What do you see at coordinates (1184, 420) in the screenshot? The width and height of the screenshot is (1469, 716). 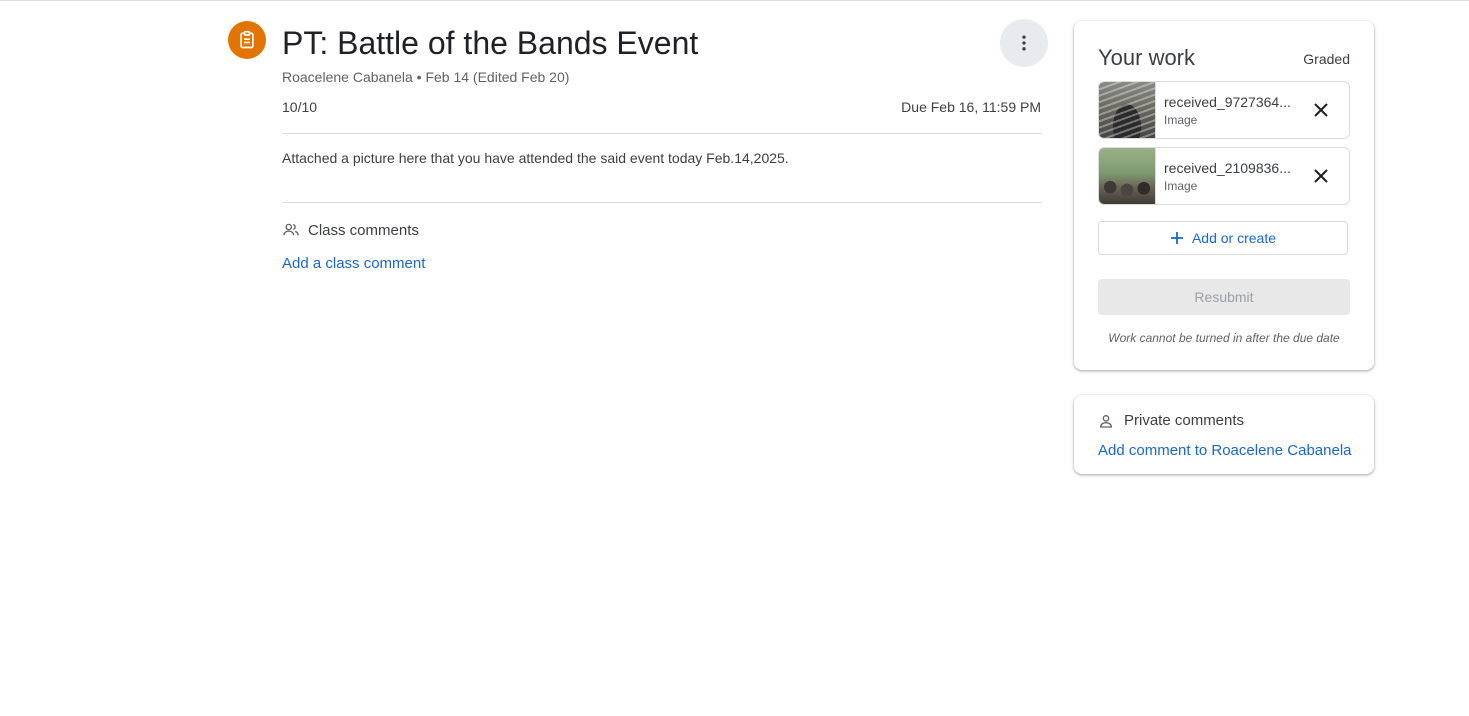 I see `private-comments-label: Private comments` at bounding box center [1184, 420].